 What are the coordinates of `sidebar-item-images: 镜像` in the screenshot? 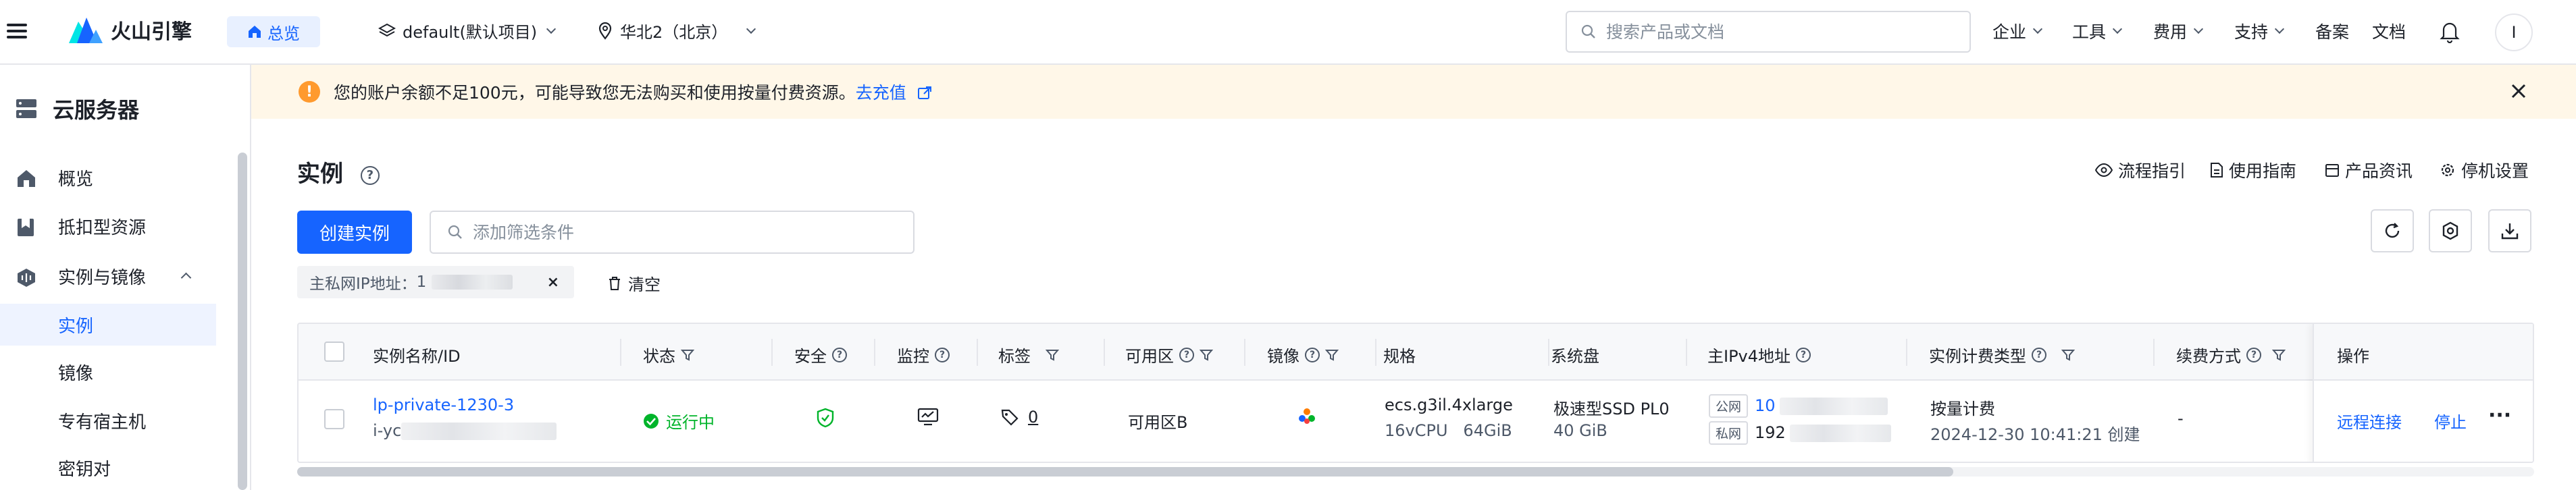 It's located at (108, 372).